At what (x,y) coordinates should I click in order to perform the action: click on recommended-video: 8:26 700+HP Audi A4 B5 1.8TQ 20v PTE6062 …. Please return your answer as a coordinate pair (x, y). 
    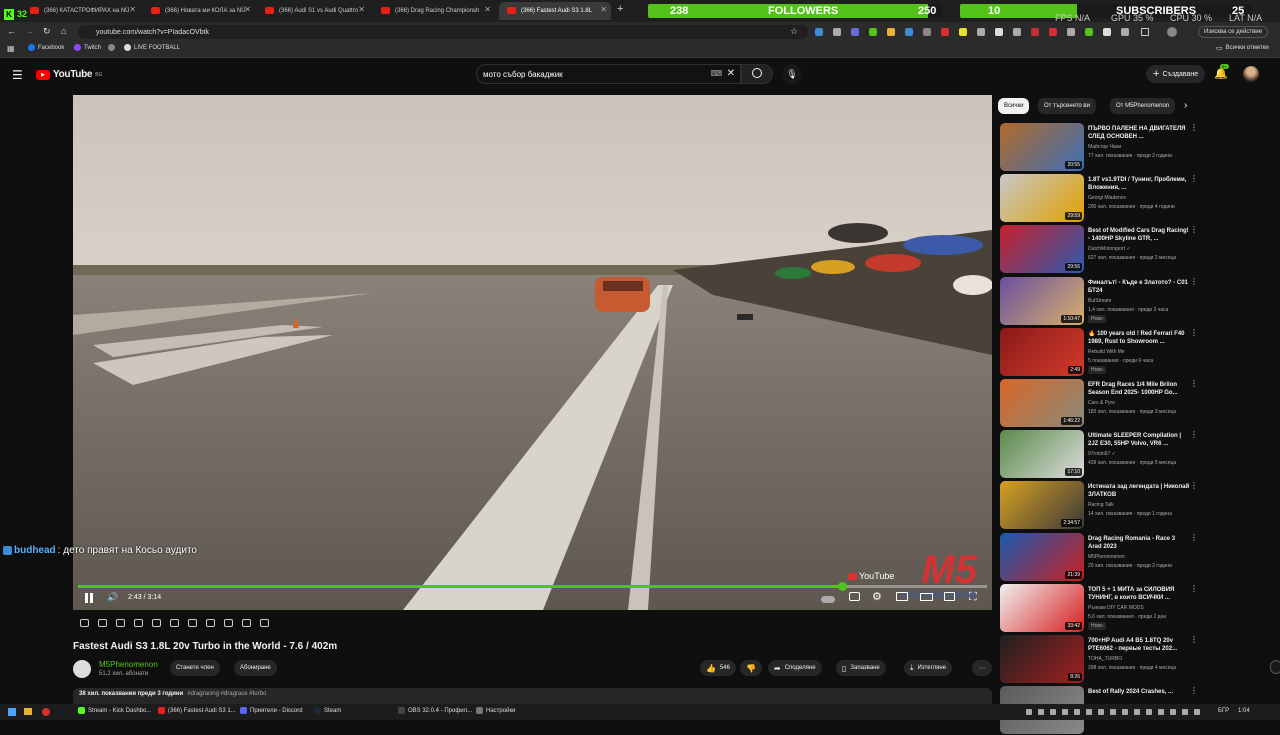
    Looking at the image, I should click on (1100, 659).